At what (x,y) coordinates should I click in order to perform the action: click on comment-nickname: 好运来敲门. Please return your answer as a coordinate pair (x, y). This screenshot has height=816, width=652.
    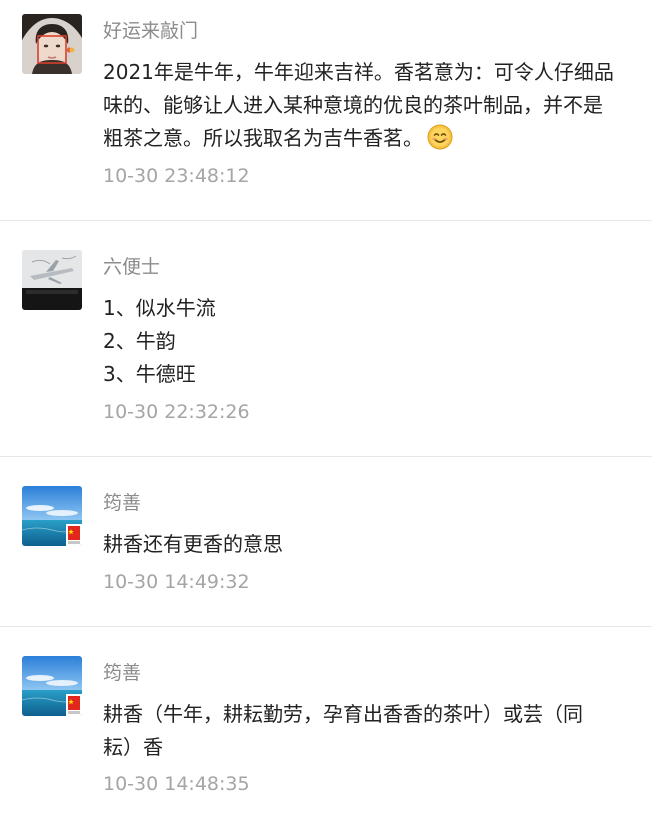
    Looking at the image, I should click on (150, 31).